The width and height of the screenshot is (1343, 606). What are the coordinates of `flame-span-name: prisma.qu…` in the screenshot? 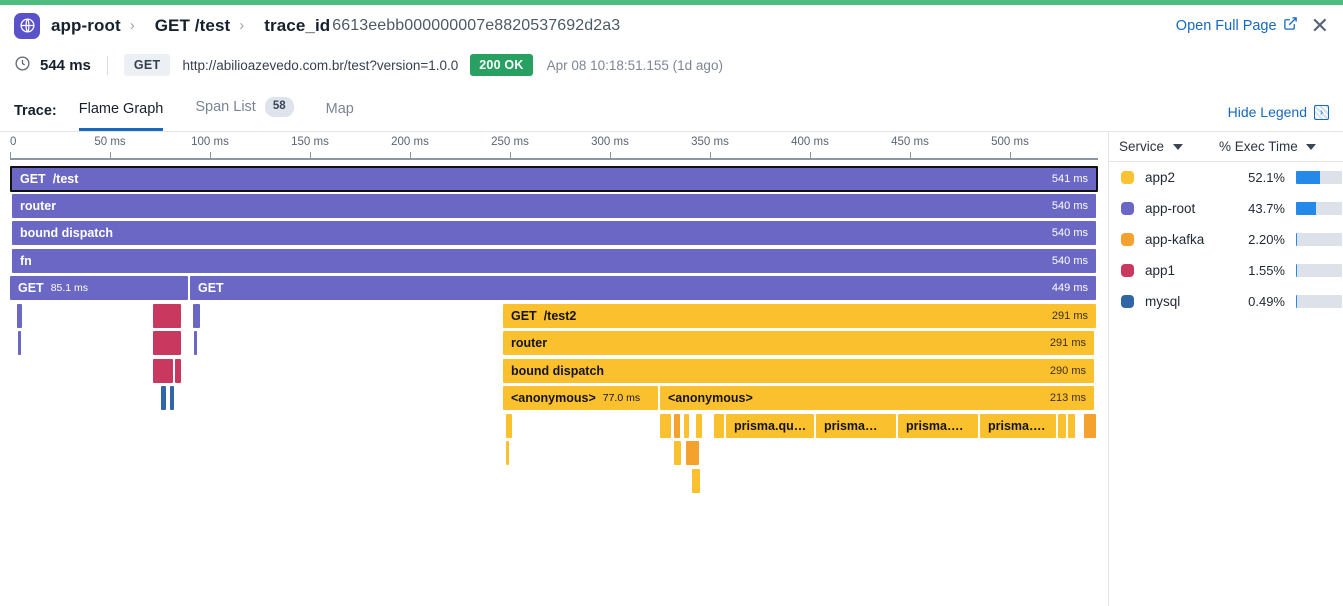 It's located at (770, 425).